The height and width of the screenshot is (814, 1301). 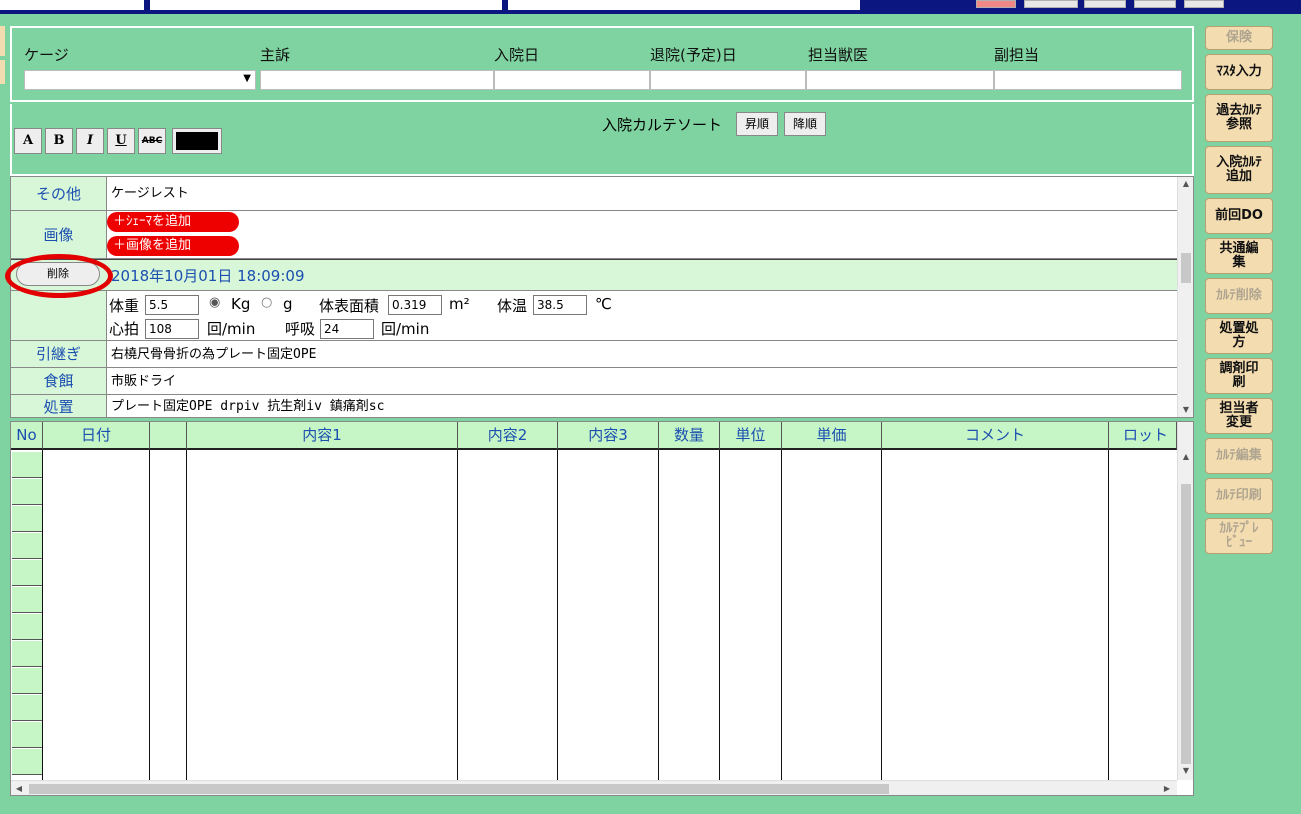 I want to click on karte-scrollbar: ▲ ▼, so click(x=1185, y=297).